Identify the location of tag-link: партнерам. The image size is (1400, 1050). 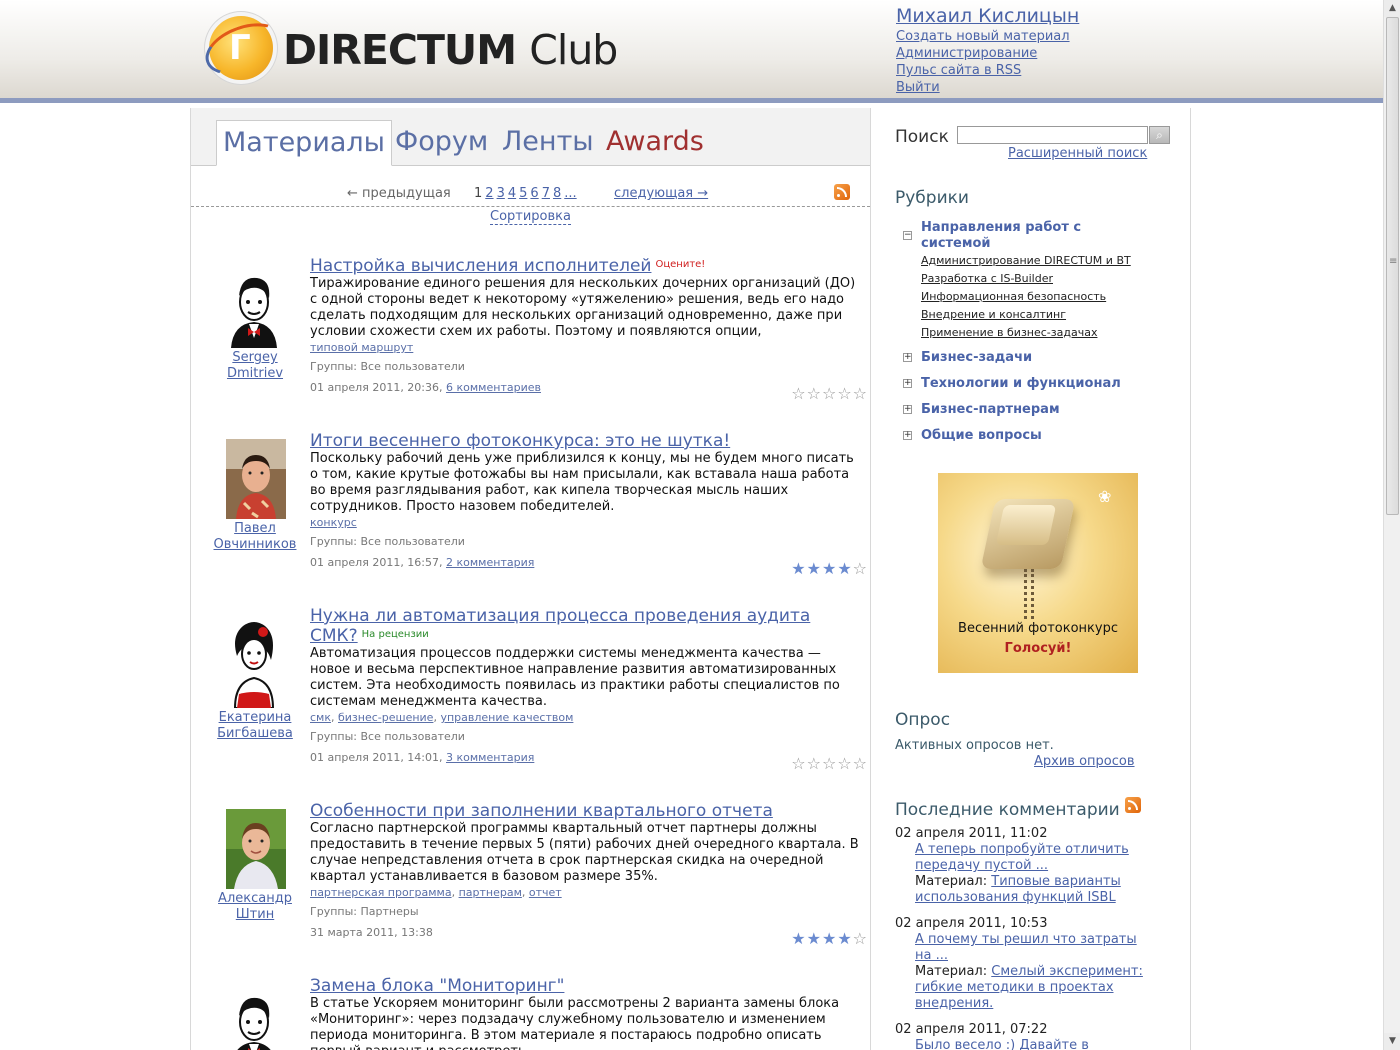
(490, 892).